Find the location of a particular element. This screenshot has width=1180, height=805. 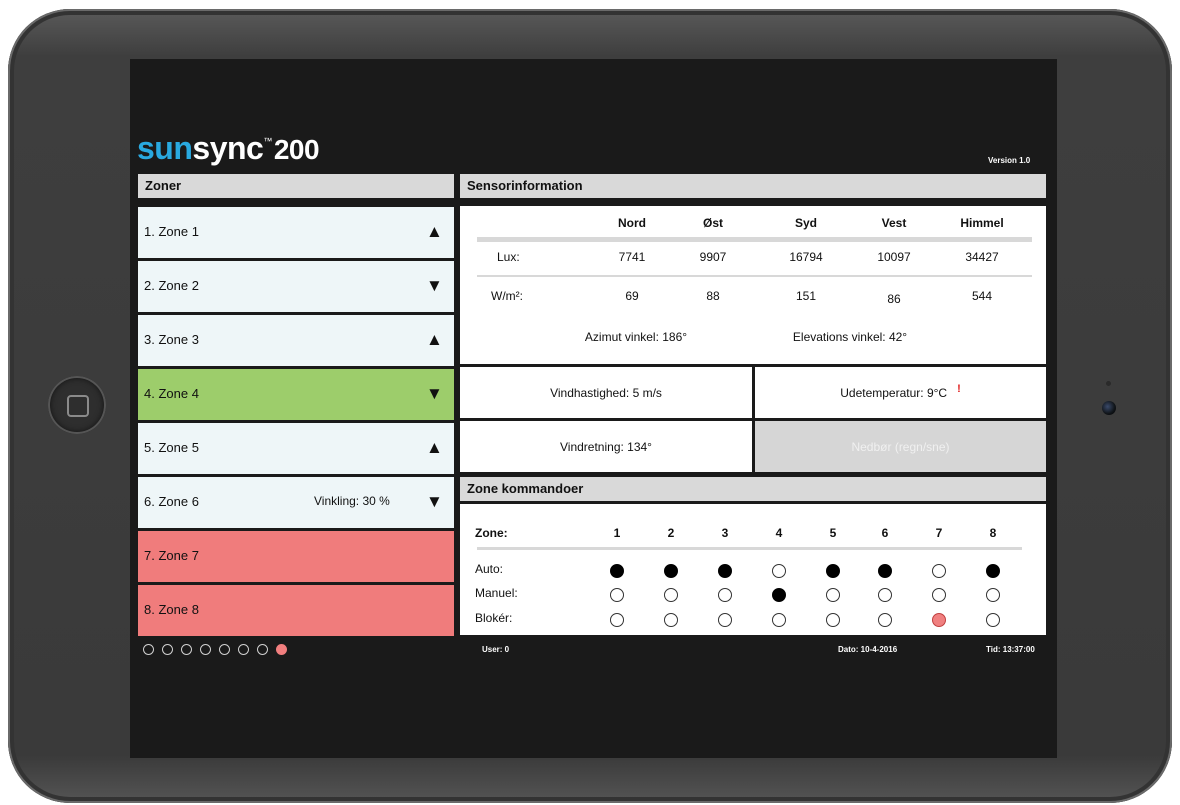

zone-row: 6. Zone 6 Vinkling: 30 % ▼ is located at coordinates (296, 502).